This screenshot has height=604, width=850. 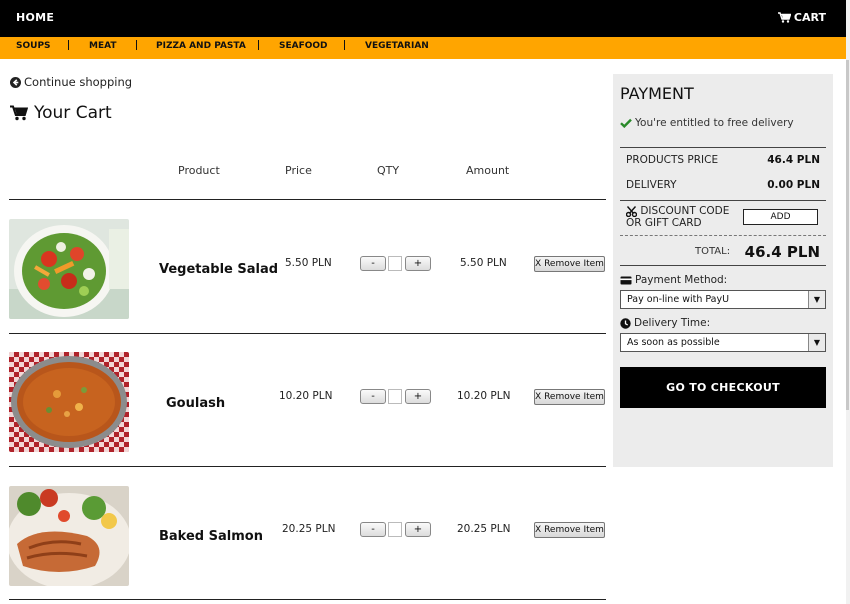 I want to click on clock-icon, so click(x=625, y=323).